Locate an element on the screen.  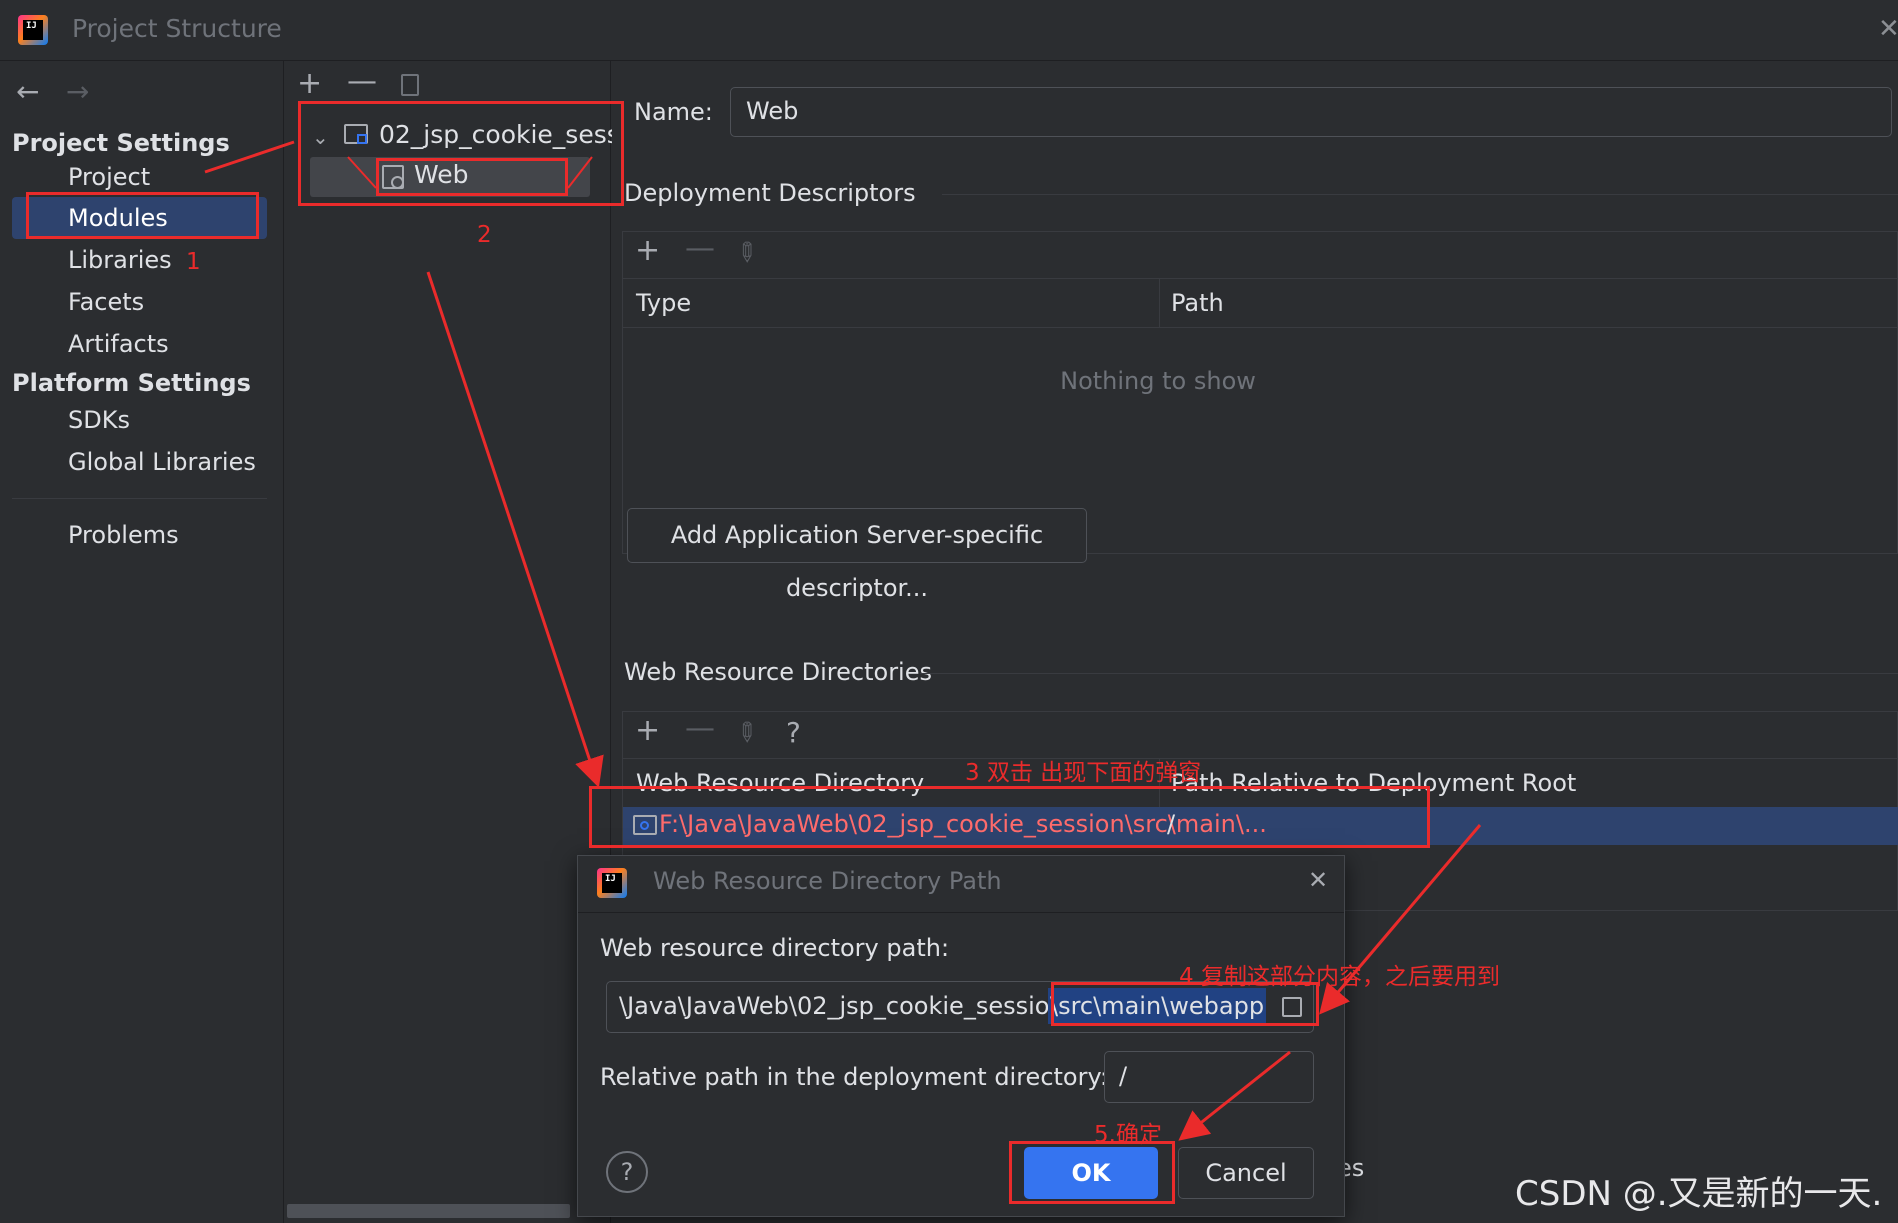
header-divider is located at coordinates (1260, 327).